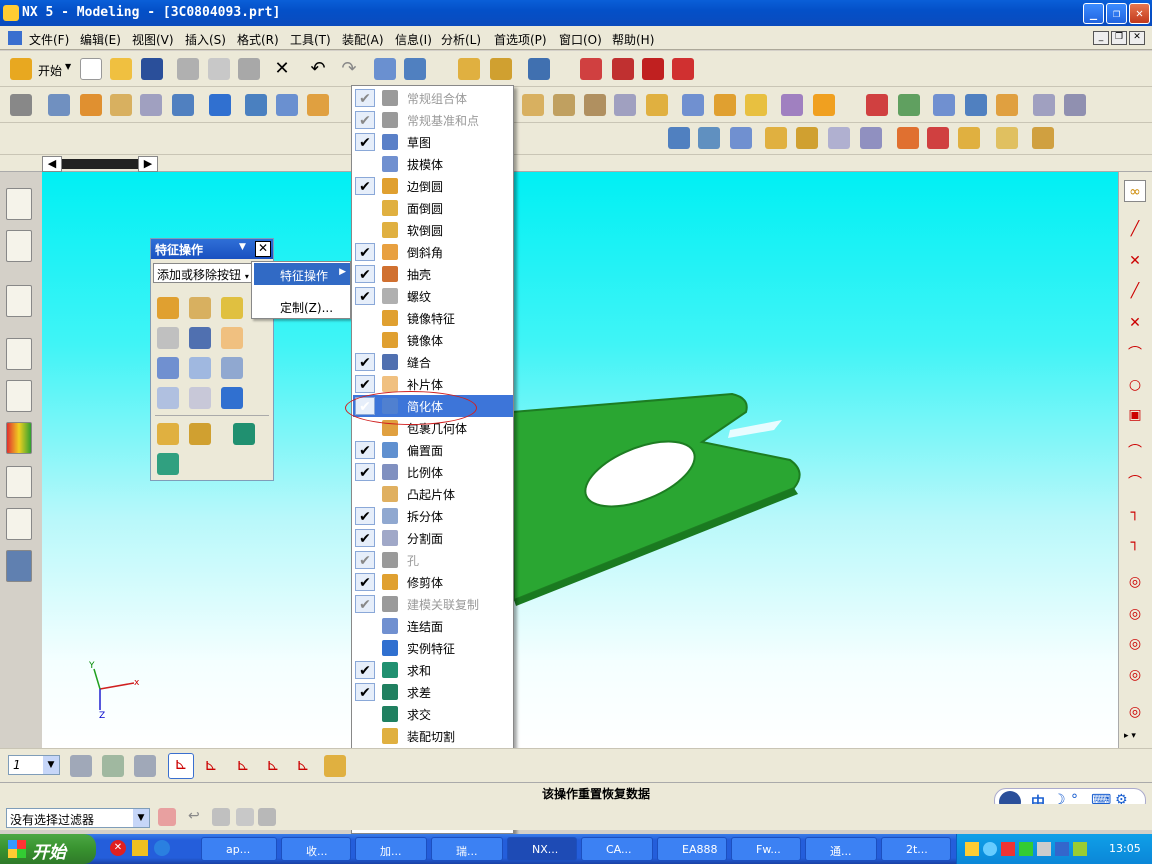 The height and width of the screenshot is (864, 1152). Describe the element at coordinates (433, 736) in the screenshot. I see `menu-item-row: 装配切割` at that location.